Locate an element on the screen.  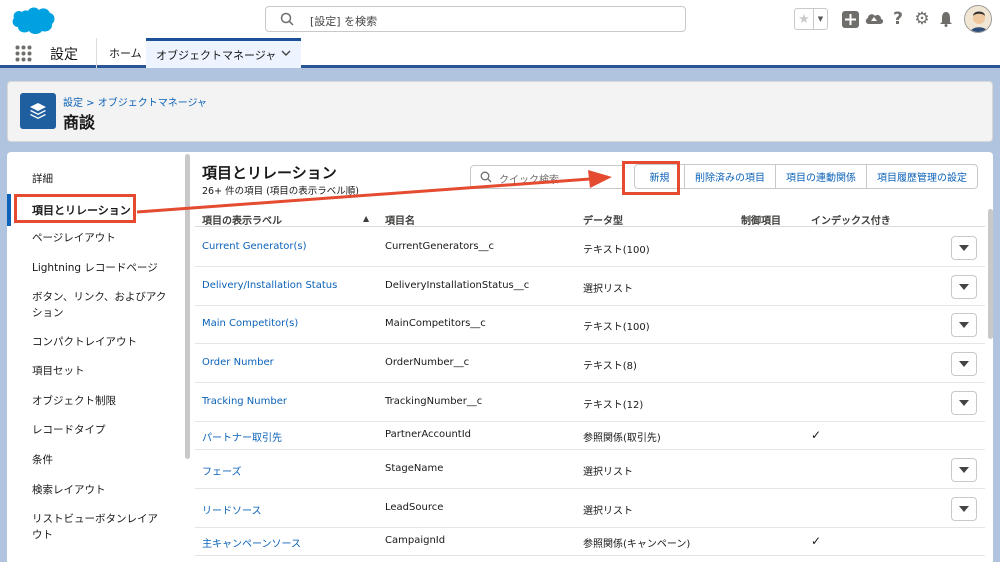
field-data-type: テキスト(12) is located at coordinates (613, 405).